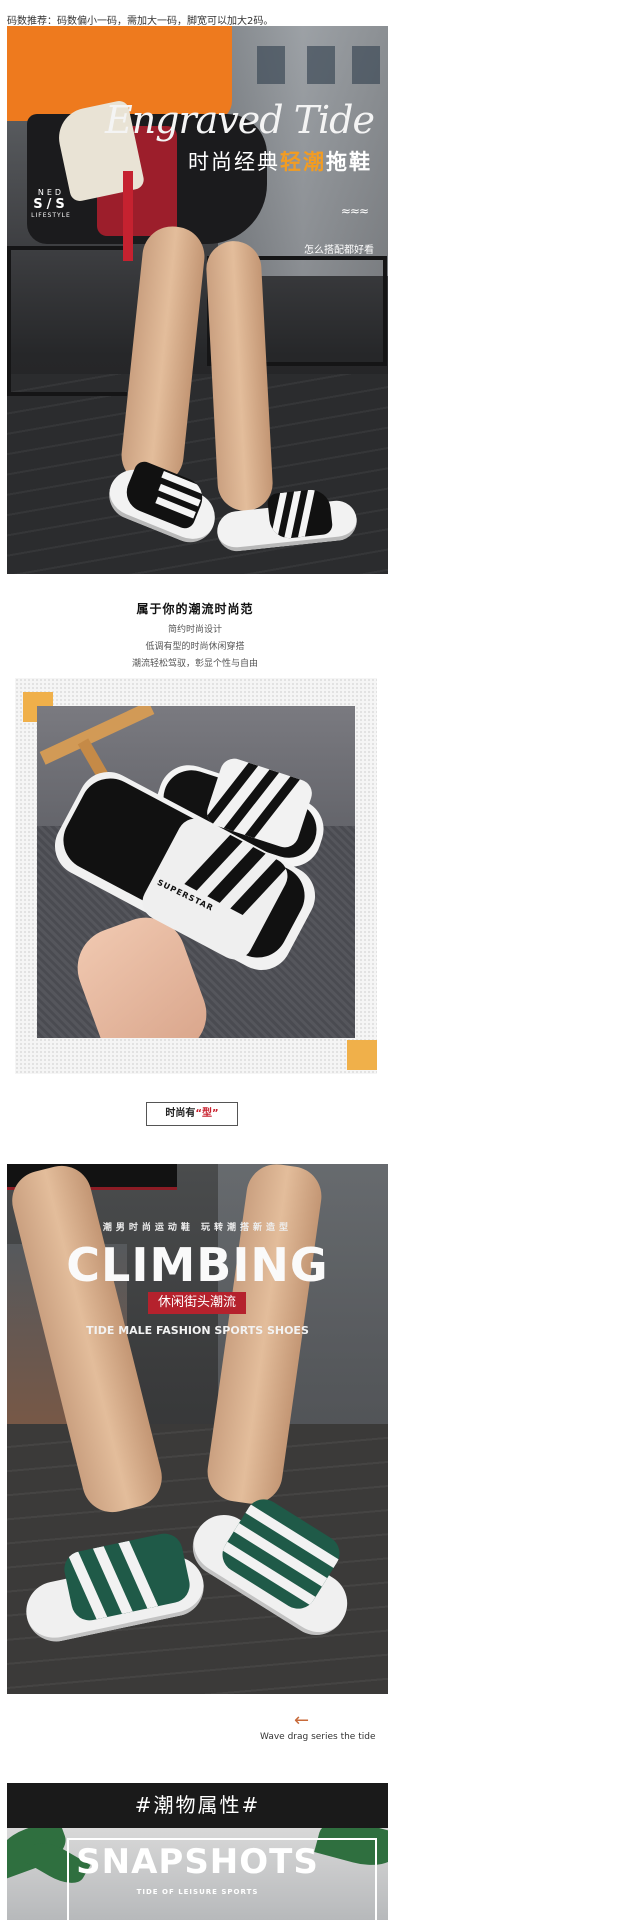 The width and height of the screenshot is (620, 1920). Describe the element at coordinates (197, 474) in the screenshot. I see `wooden-deck-floor` at that location.